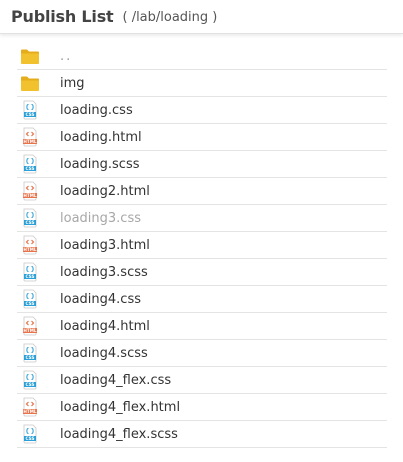  Describe the element at coordinates (119, 434) in the screenshot. I see `file-link: loading4_flex.scss` at that location.